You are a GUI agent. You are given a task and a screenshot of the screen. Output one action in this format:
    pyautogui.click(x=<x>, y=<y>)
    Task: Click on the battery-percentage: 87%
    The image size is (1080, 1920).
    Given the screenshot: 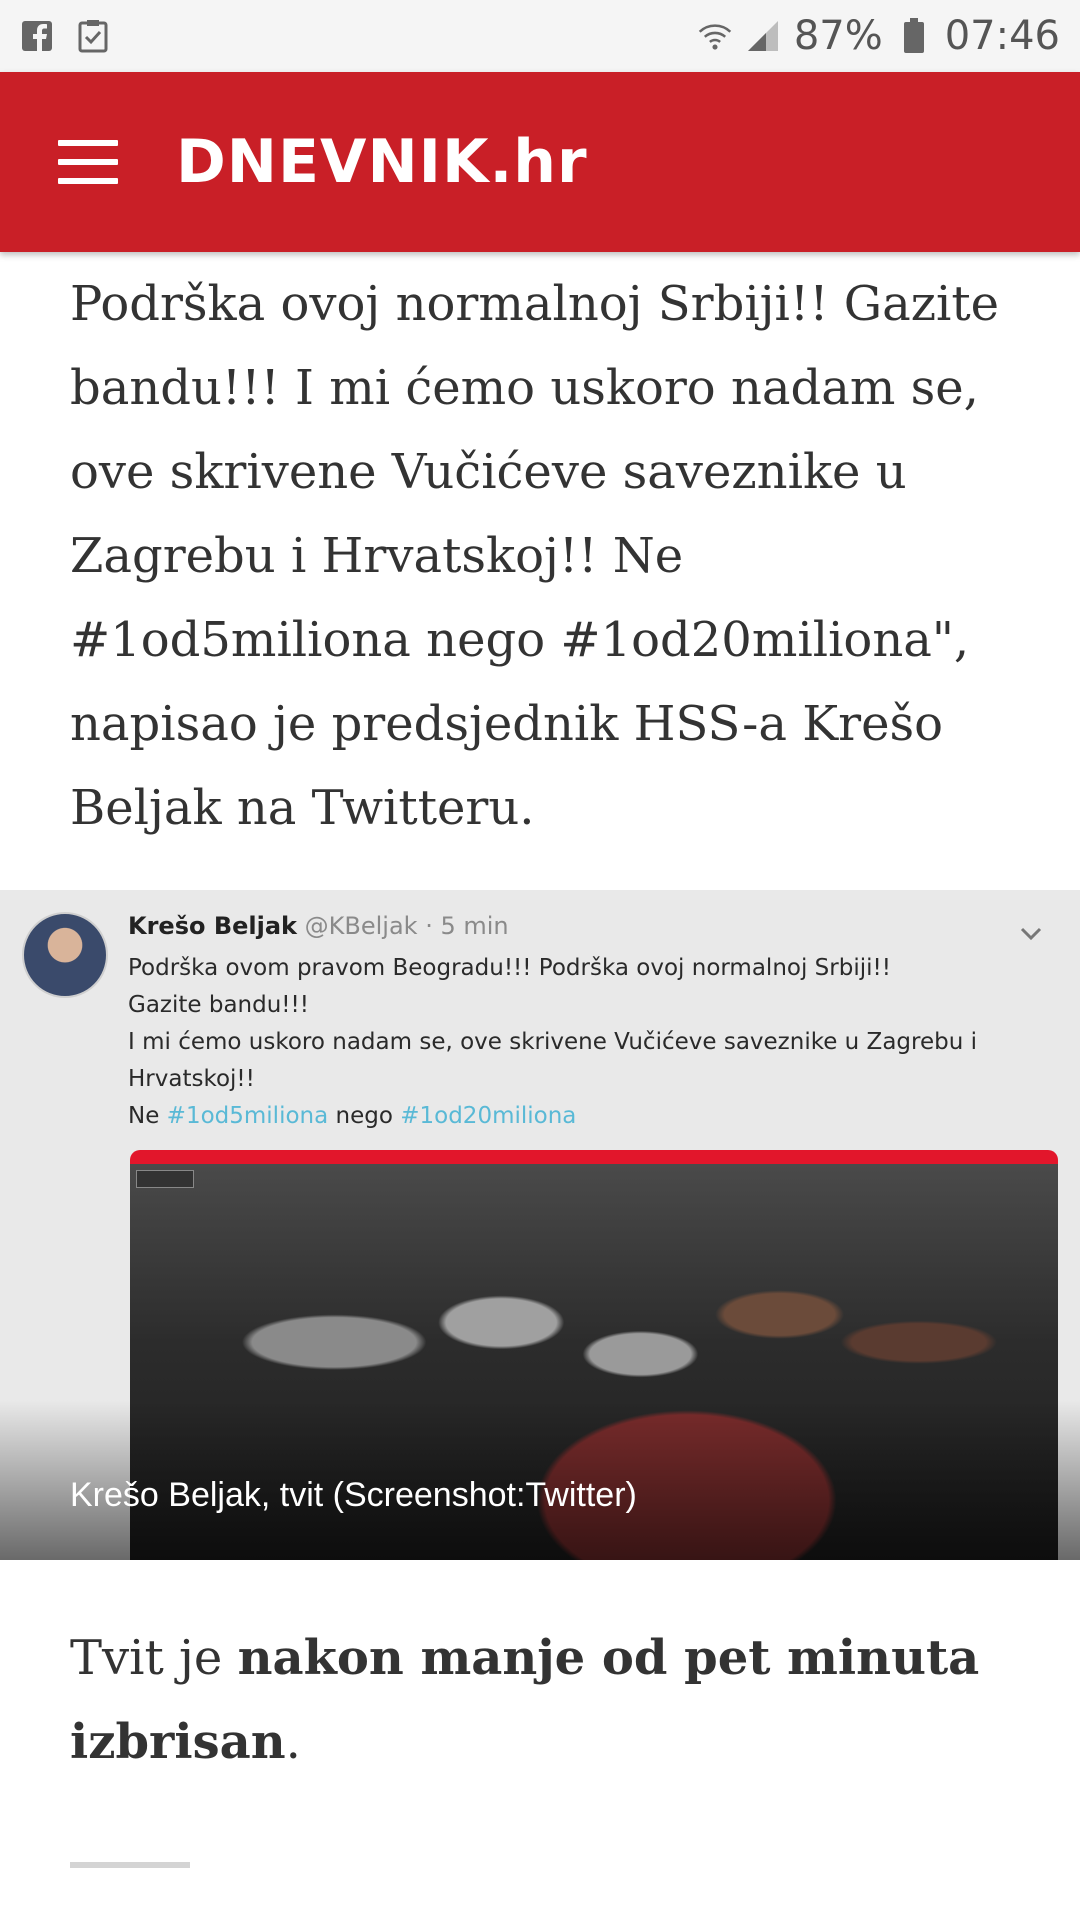 What is the action you would take?
    pyautogui.click(x=838, y=36)
    